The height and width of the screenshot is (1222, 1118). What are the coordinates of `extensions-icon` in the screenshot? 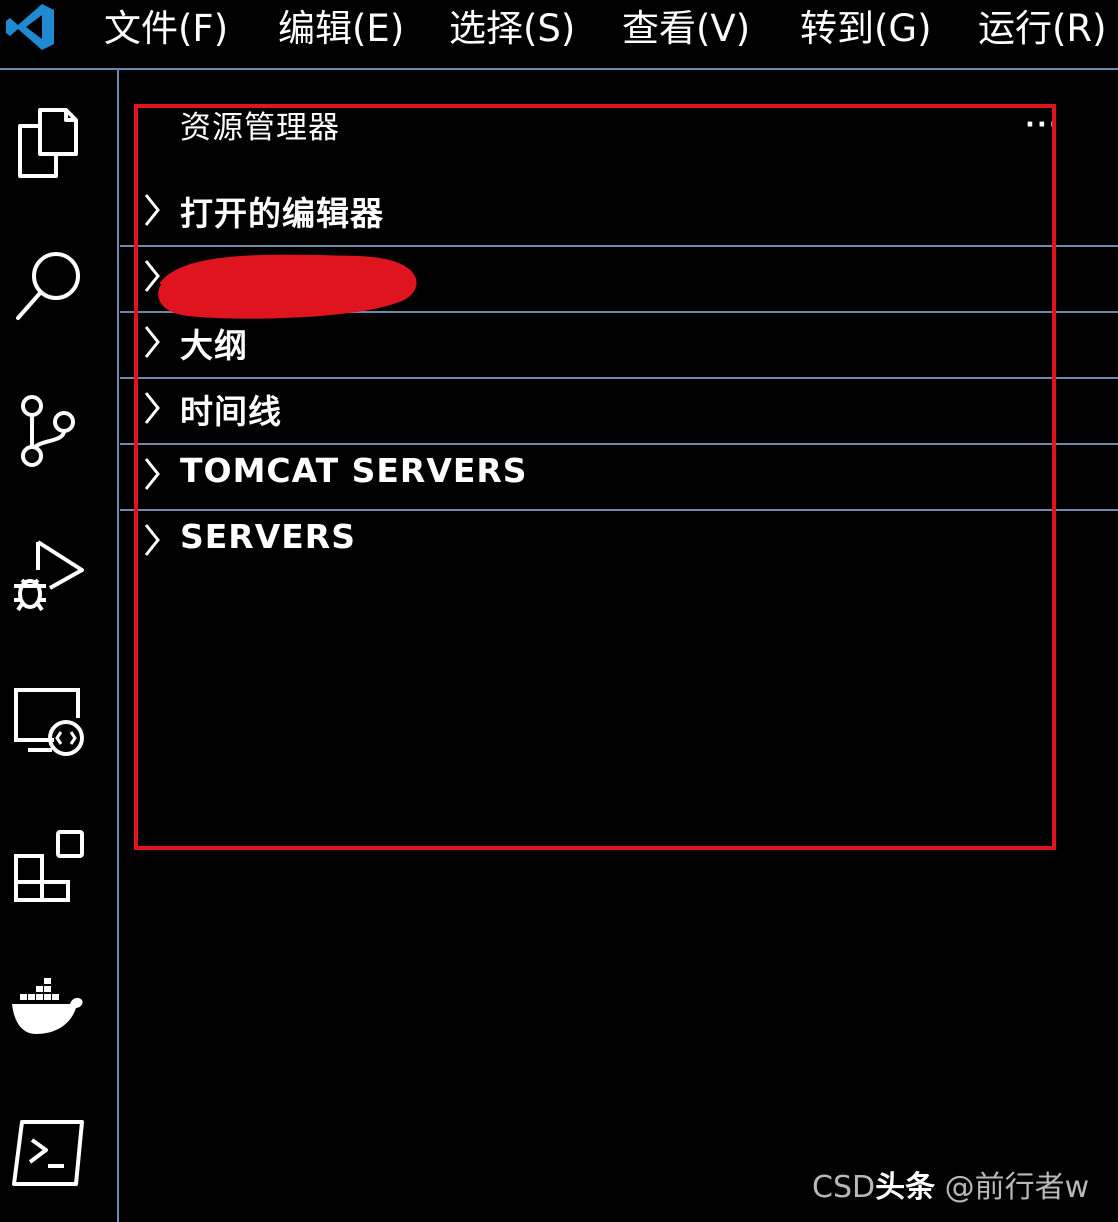 It's located at (49, 865).